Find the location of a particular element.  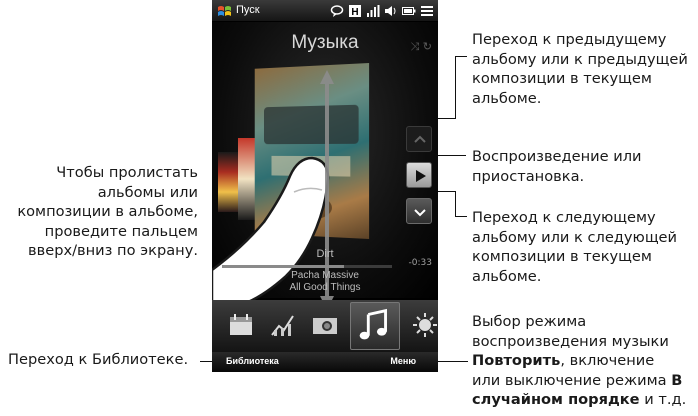

weather-icon is located at coordinates (424, 325).